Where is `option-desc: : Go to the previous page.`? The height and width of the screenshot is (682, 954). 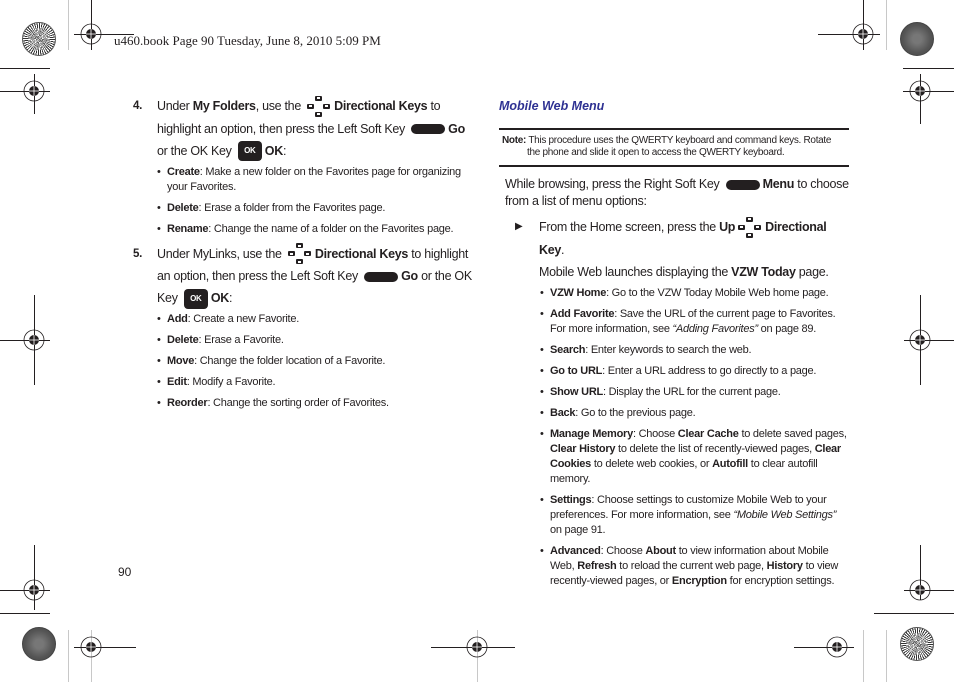 option-desc: : Go to the previous page. is located at coordinates (635, 412).